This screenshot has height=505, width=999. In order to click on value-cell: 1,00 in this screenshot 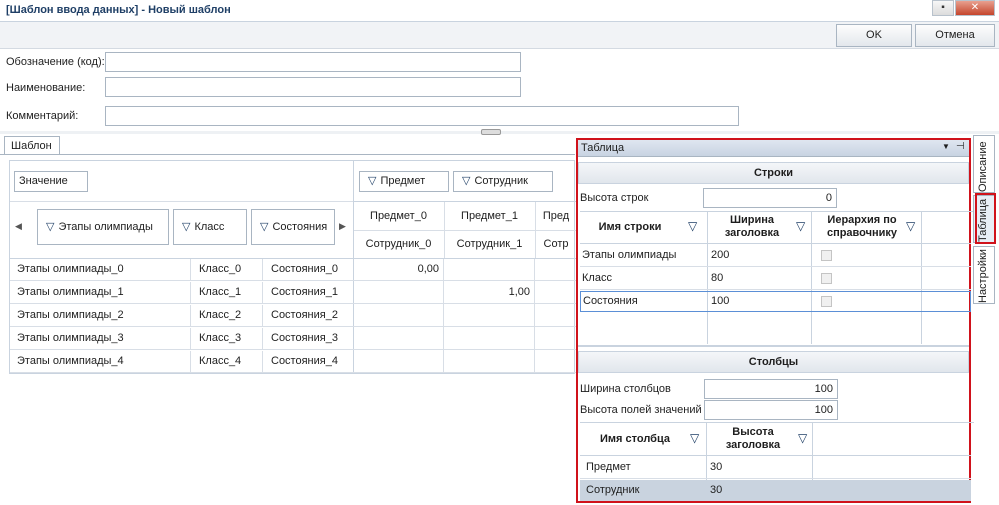, I will do `click(487, 292)`.